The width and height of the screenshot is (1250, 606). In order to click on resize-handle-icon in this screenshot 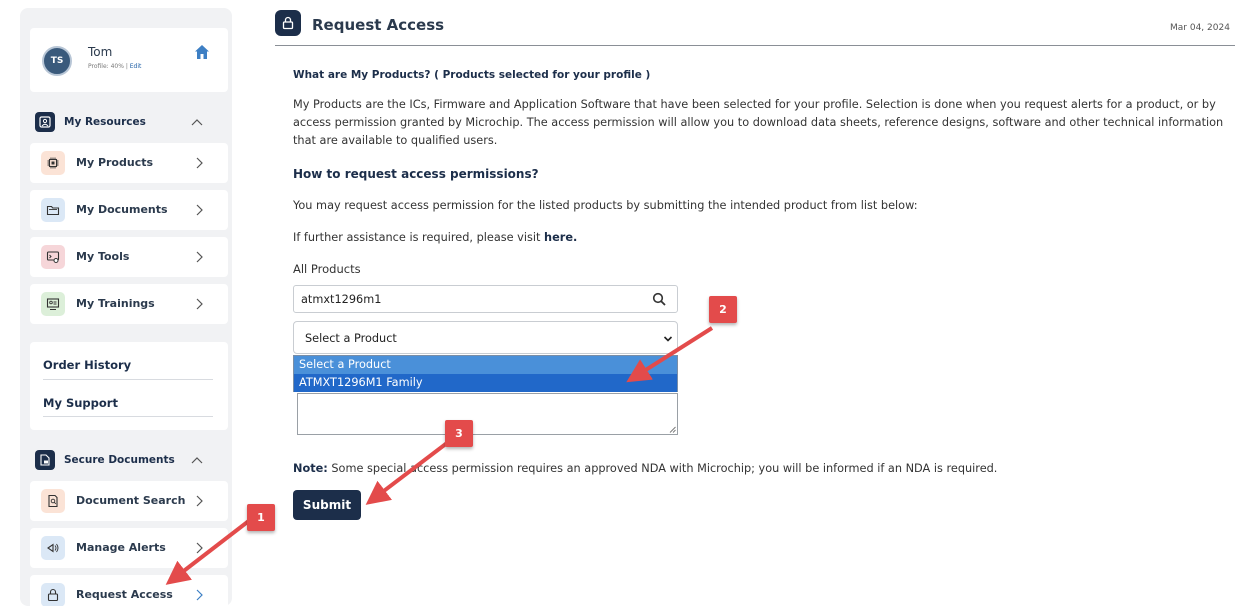, I will do `click(672, 429)`.